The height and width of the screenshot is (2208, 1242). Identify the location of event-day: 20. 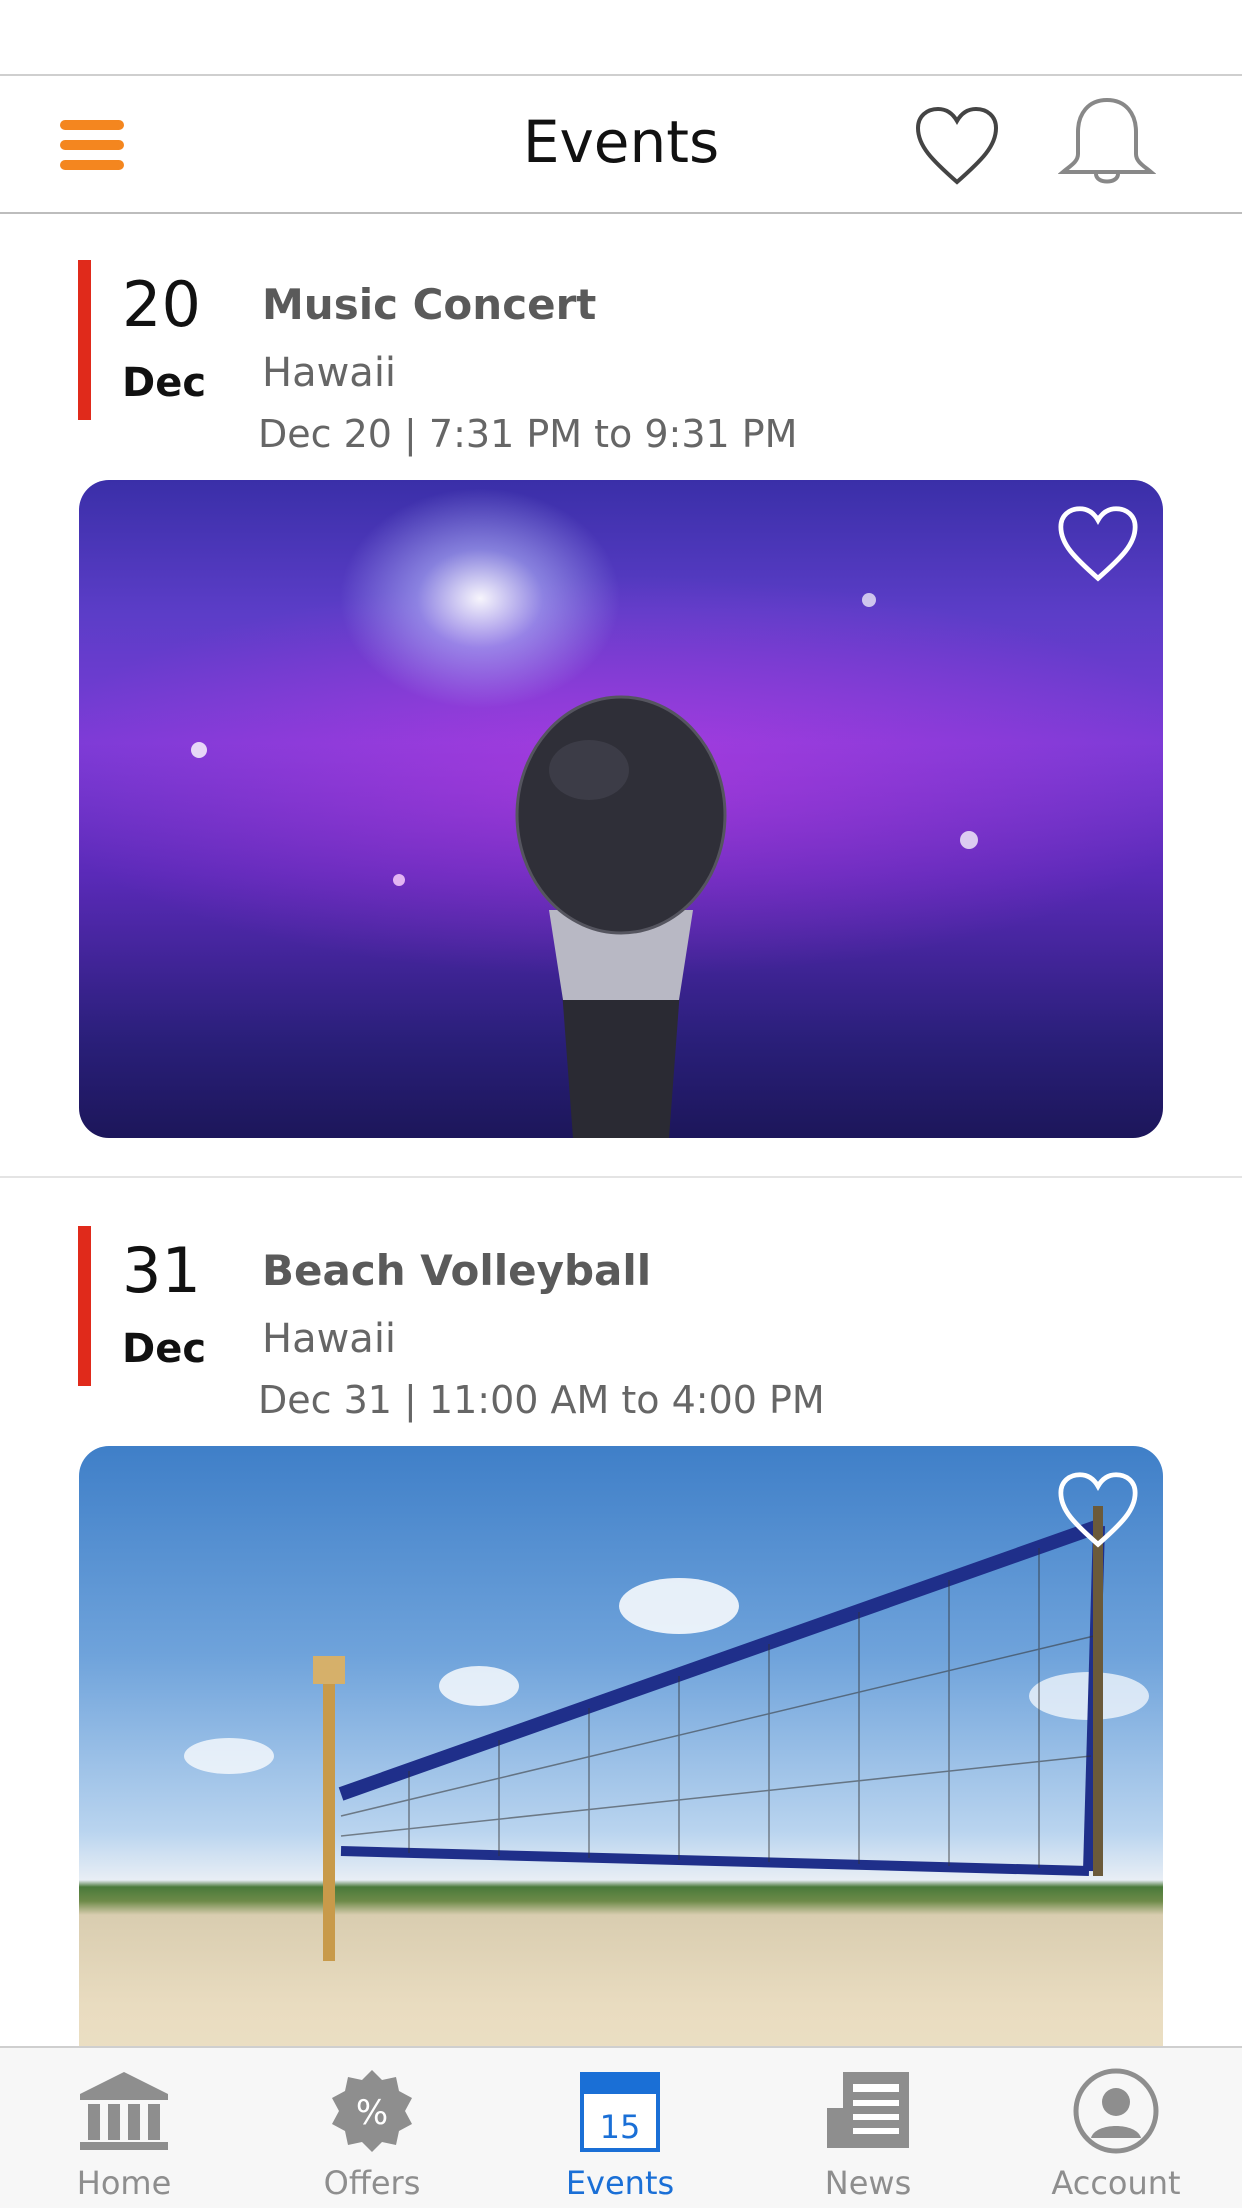
(161, 304).